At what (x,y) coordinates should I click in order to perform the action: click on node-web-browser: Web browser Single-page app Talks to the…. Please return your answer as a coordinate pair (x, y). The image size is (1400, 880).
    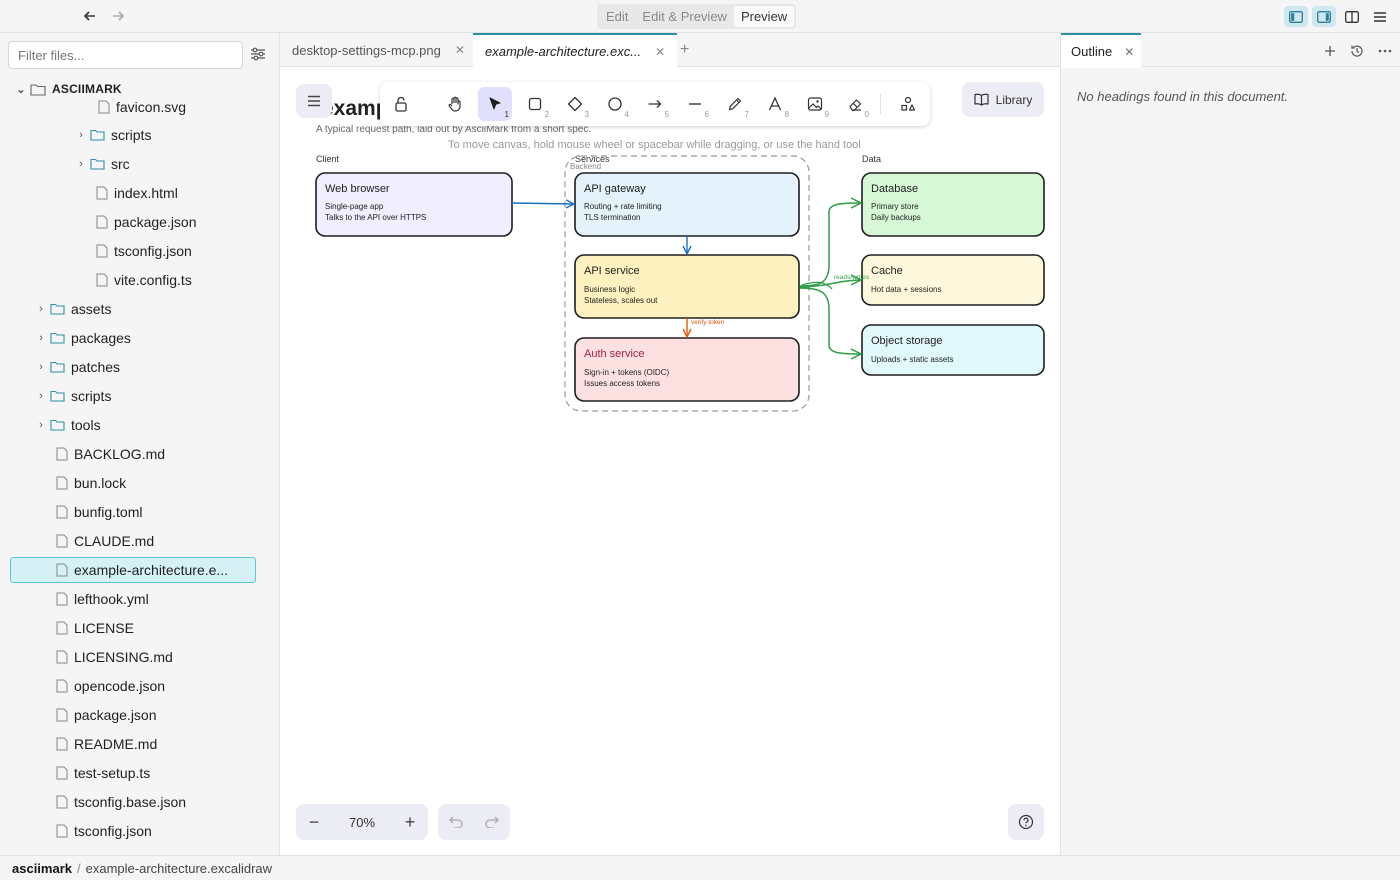
    Looking at the image, I should click on (414, 204).